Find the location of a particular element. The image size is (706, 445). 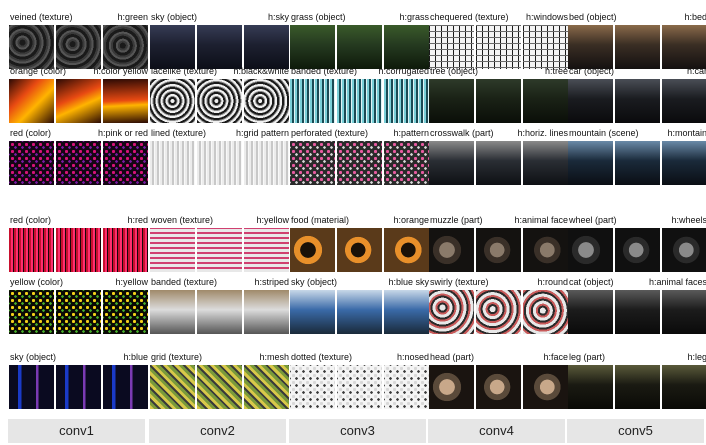

unit-cell: sky (object) h:blue is located at coordinates (79, 380).